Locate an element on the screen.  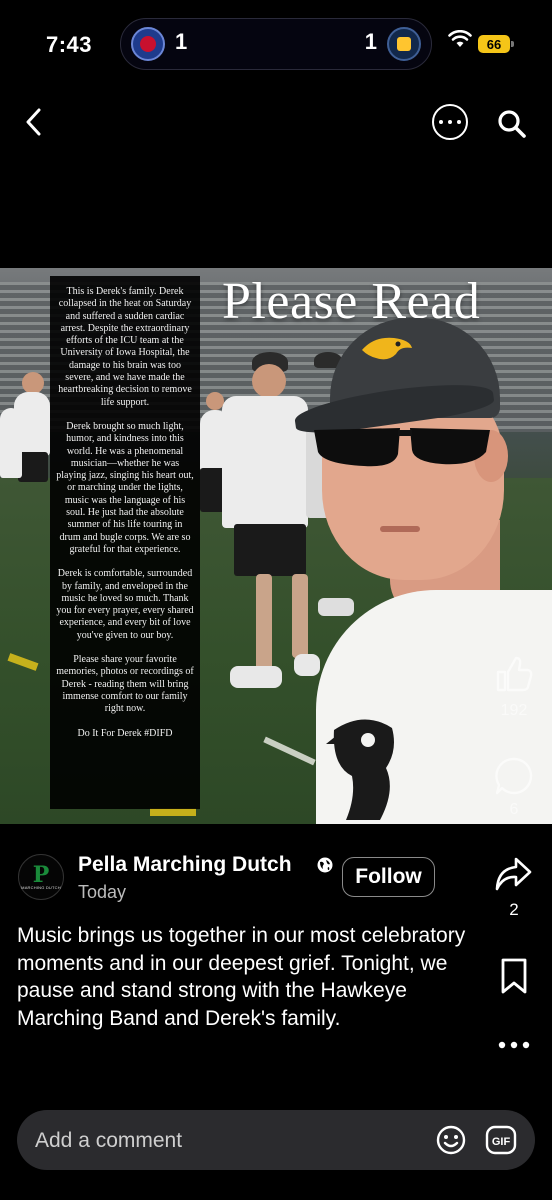
search-button is located at coordinates (512, 124).